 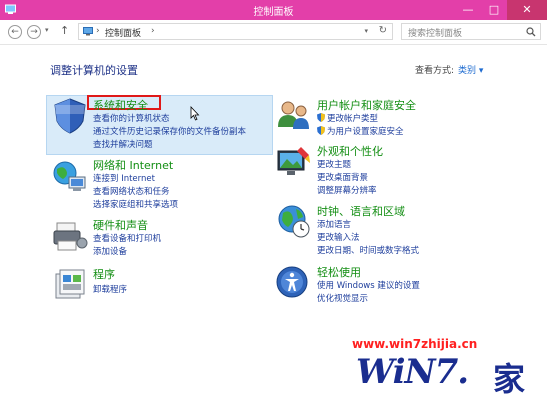 I want to click on link-label: 为用户设置家庭安全, so click(x=365, y=132).